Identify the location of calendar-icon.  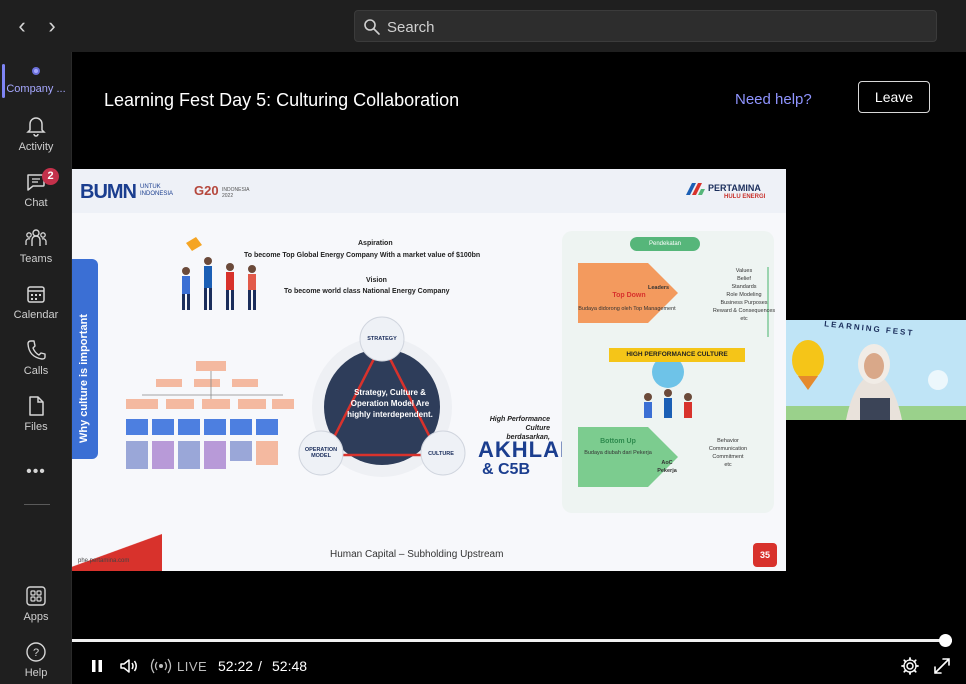
(36, 294).